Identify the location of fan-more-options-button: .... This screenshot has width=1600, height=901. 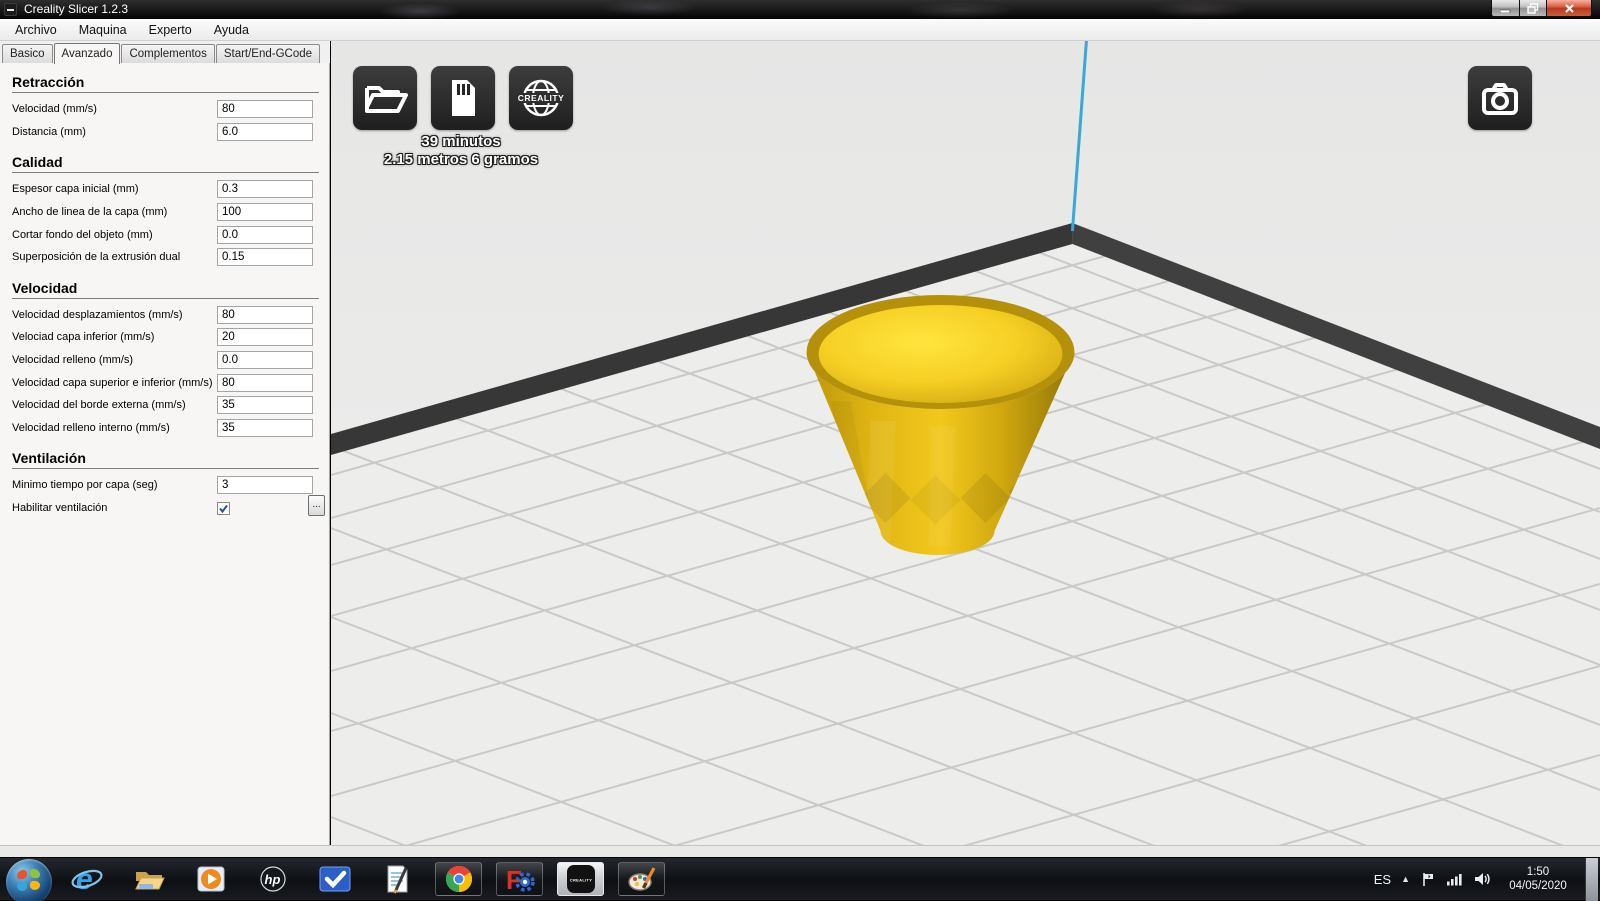
(316, 505).